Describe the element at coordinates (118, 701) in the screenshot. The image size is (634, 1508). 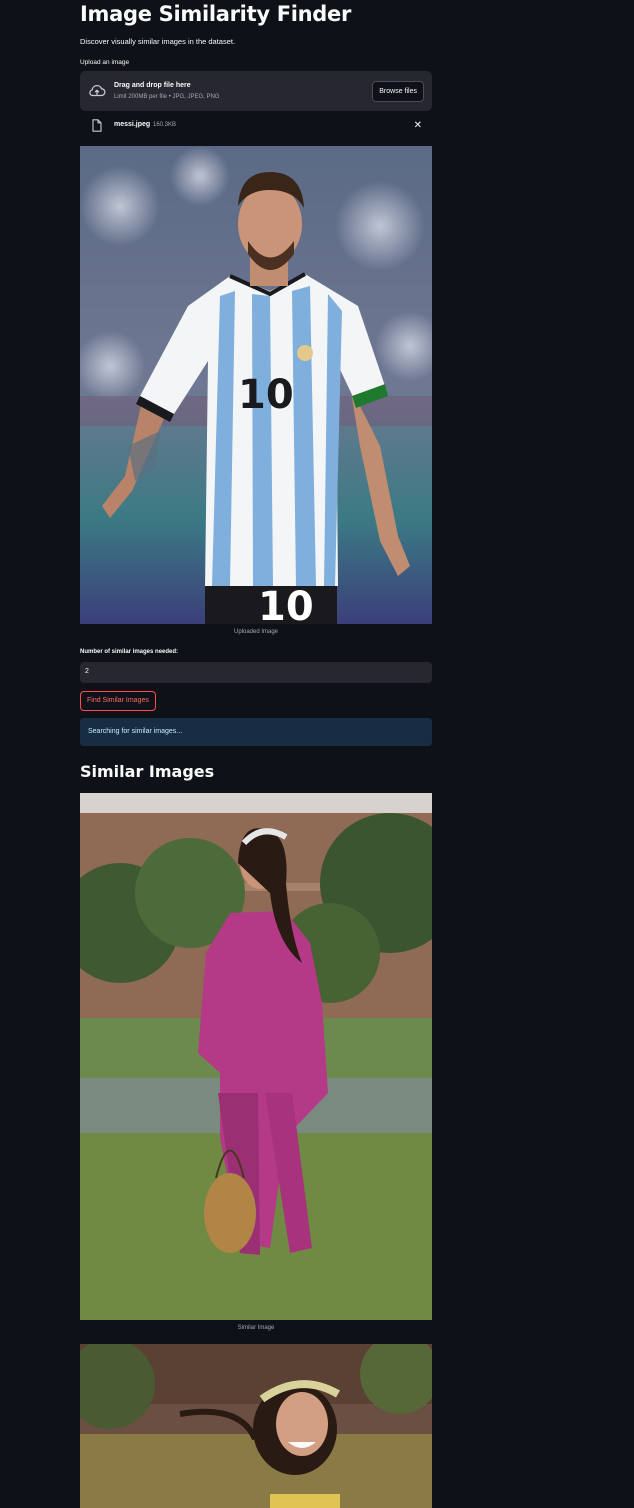
I see `find-similar-button: Find Similar Images` at that location.